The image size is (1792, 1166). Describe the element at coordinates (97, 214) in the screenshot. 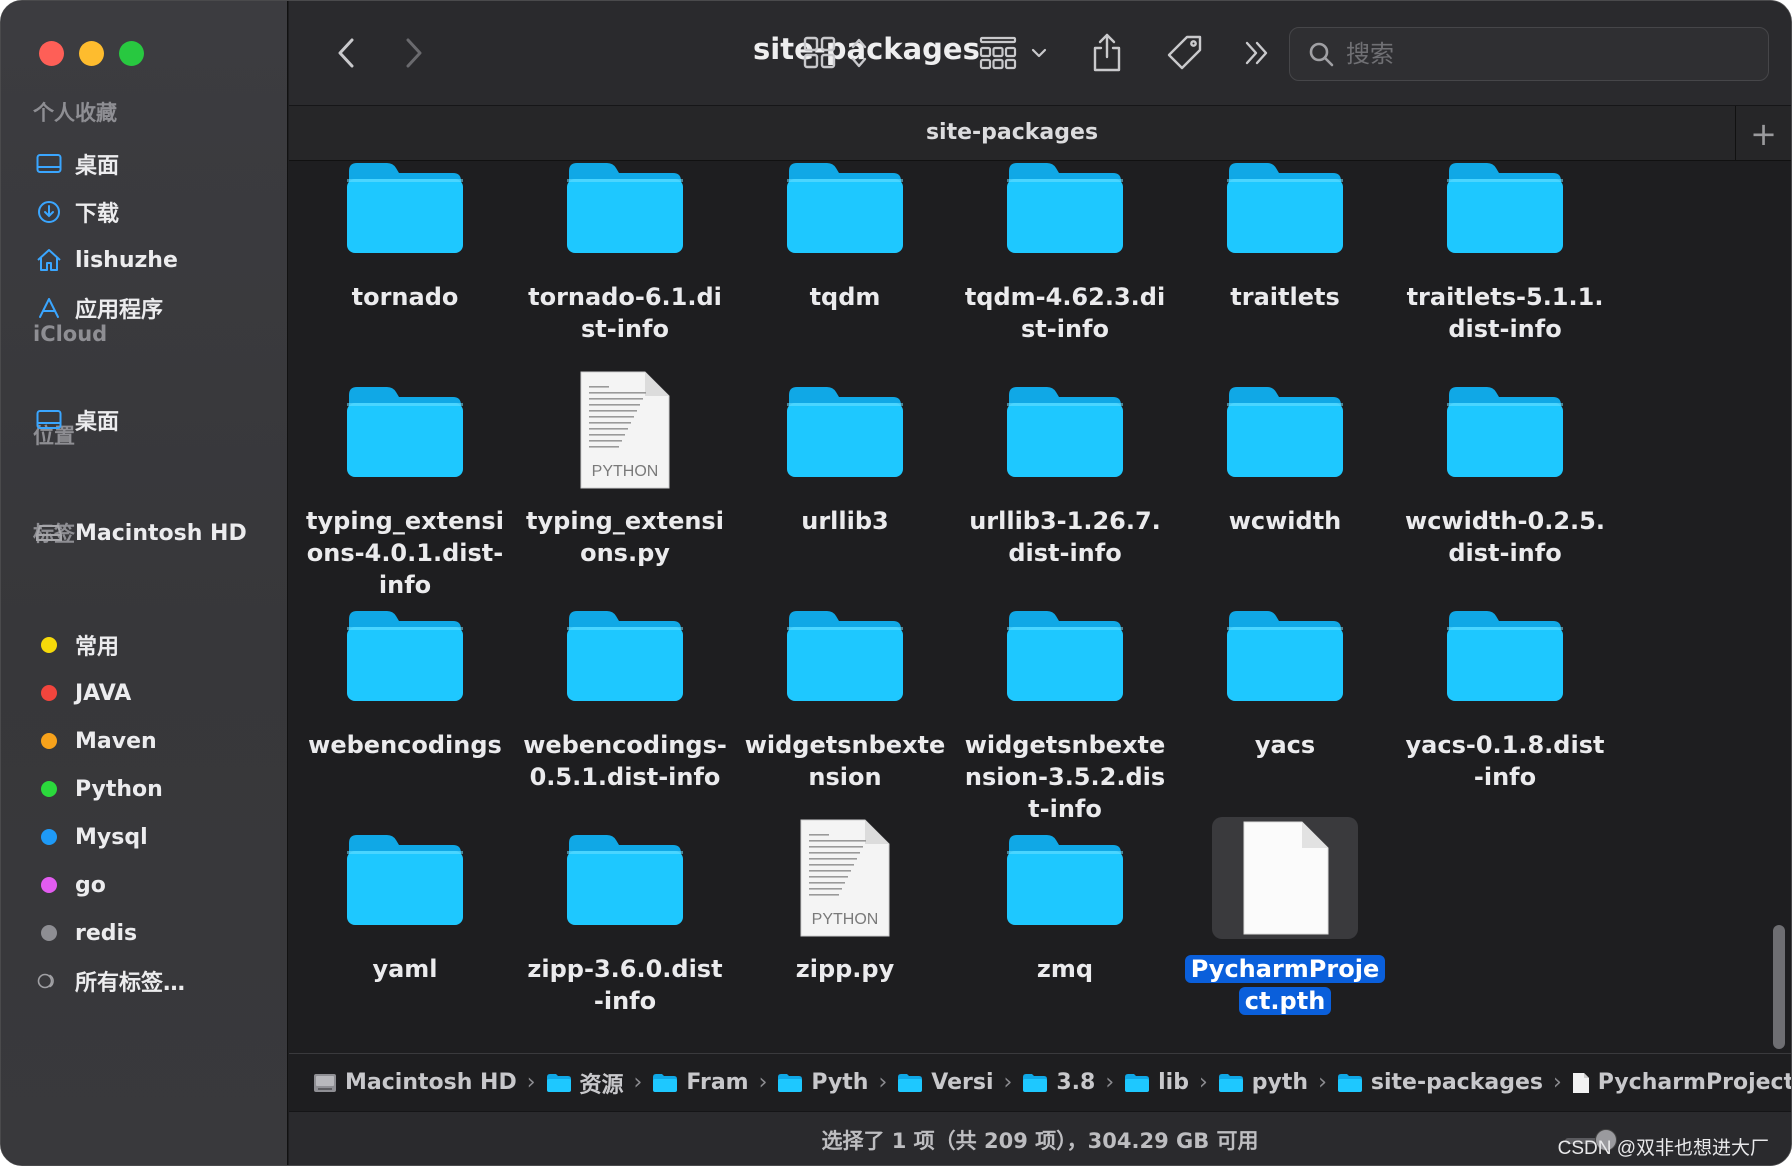

I see `sidebar-item-label: 下载` at that location.